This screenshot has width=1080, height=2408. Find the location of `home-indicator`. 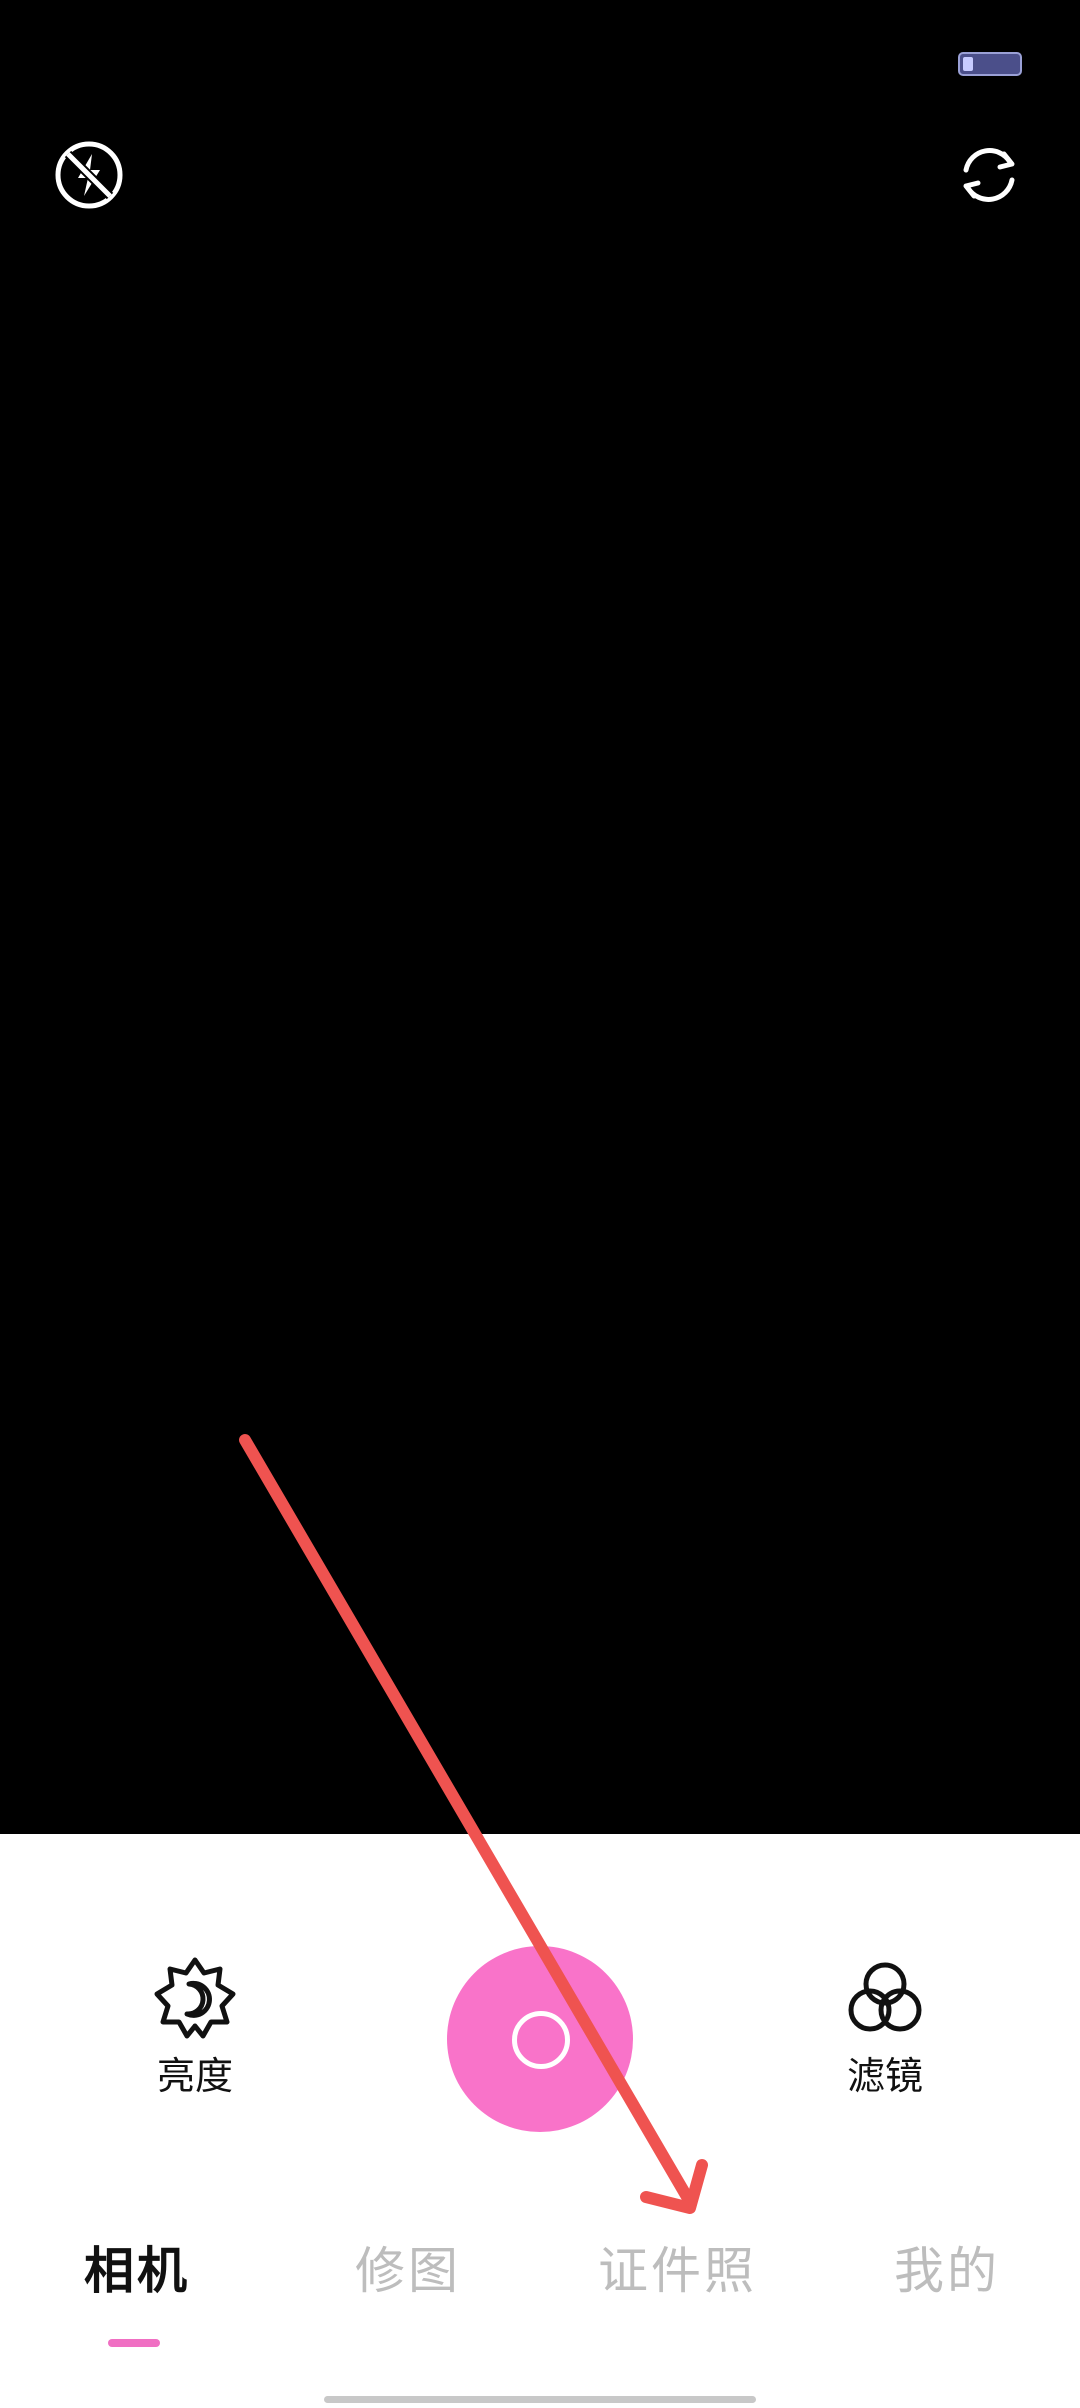

home-indicator is located at coordinates (540, 2399).